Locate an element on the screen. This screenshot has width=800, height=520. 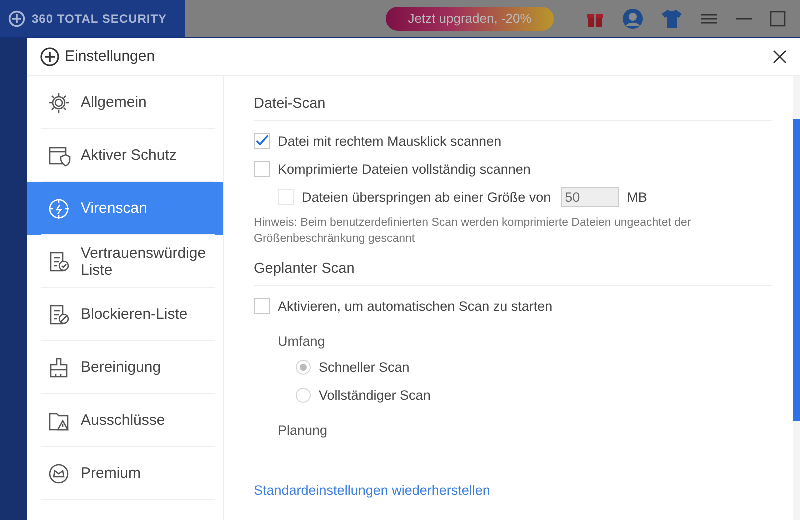
radio-label: Vollständiger Scan is located at coordinates (375, 395).